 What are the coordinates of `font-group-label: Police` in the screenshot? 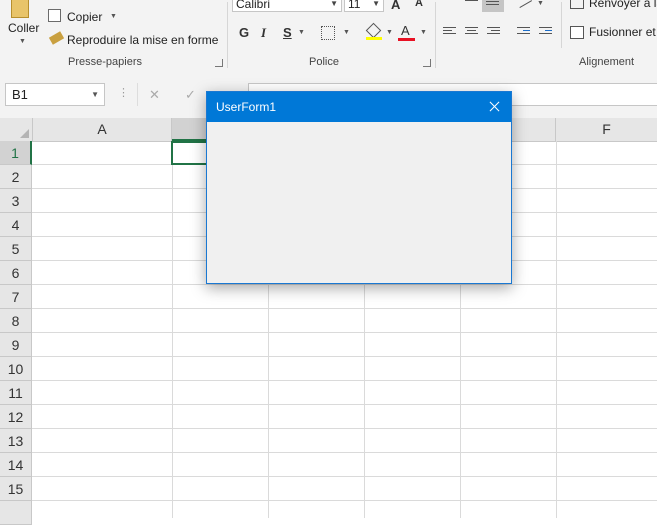 It's located at (324, 62).